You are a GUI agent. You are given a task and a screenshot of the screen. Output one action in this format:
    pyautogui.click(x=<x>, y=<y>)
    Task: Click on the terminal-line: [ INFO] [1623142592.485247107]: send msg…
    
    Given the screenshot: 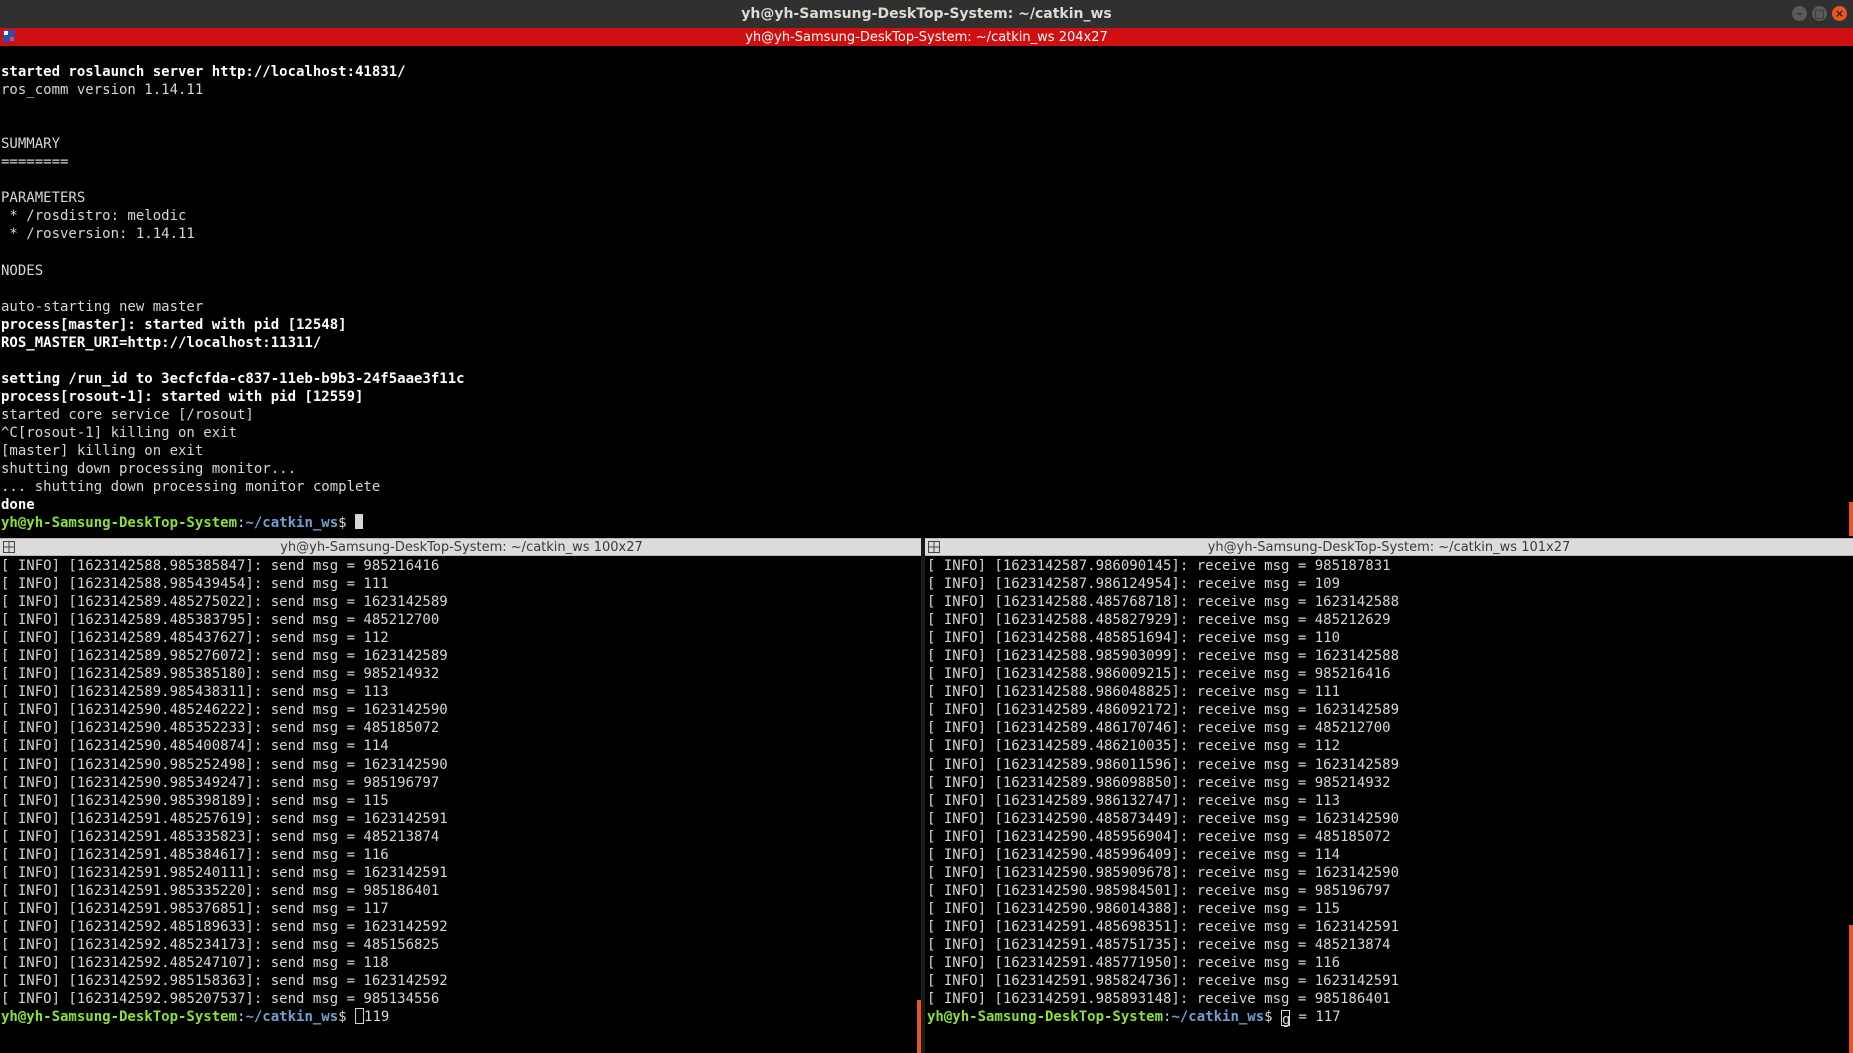 What is the action you would take?
    pyautogui.click(x=195, y=963)
    